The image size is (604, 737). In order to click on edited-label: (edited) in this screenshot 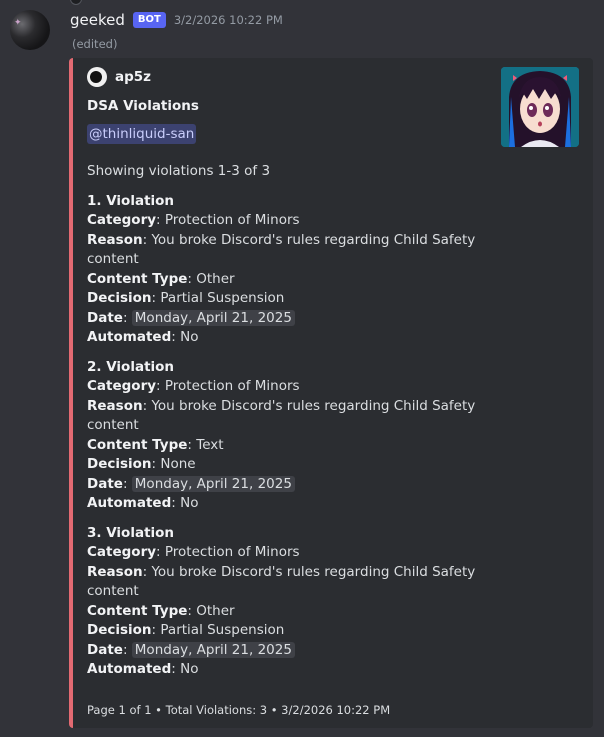, I will do `click(95, 44)`.